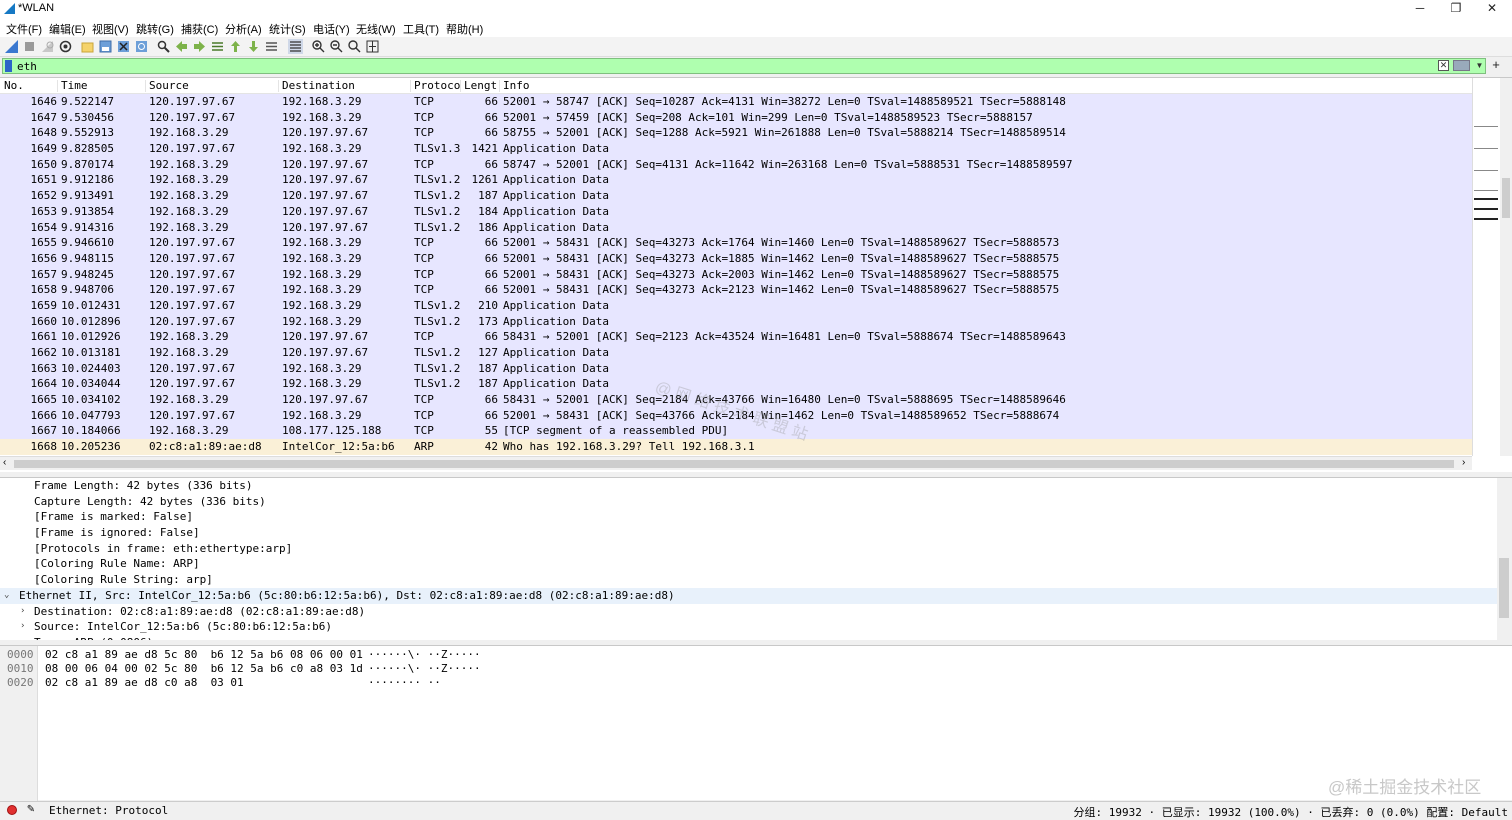 This screenshot has width=1512, height=820. Describe the element at coordinates (756, 580) in the screenshot. I see `detail-tree-item: [Coloring Rule String: arp]` at that location.